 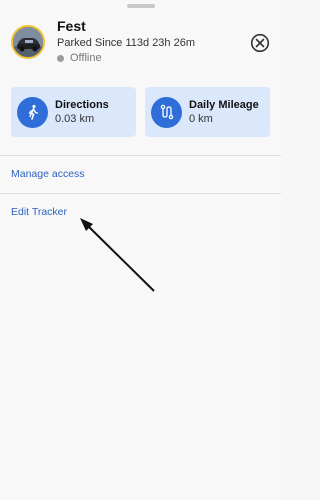 What do you see at coordinates (117, 255) in the screenshot?
I see `annotation-arrow` at bounding box center [117, 255].